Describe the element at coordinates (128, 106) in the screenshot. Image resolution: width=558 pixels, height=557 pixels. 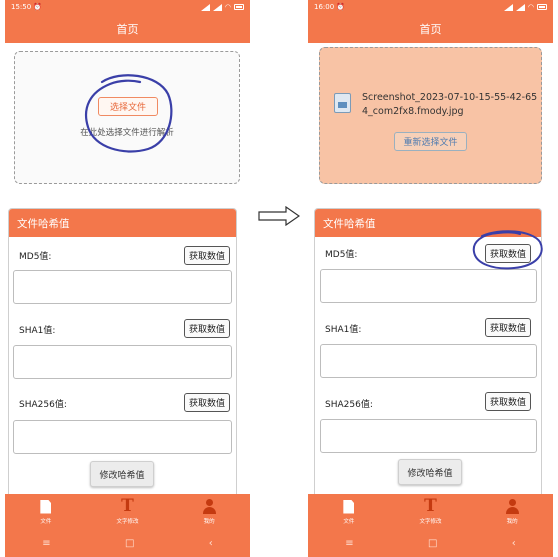
I see `select-file-button: 选择文件` at that location.